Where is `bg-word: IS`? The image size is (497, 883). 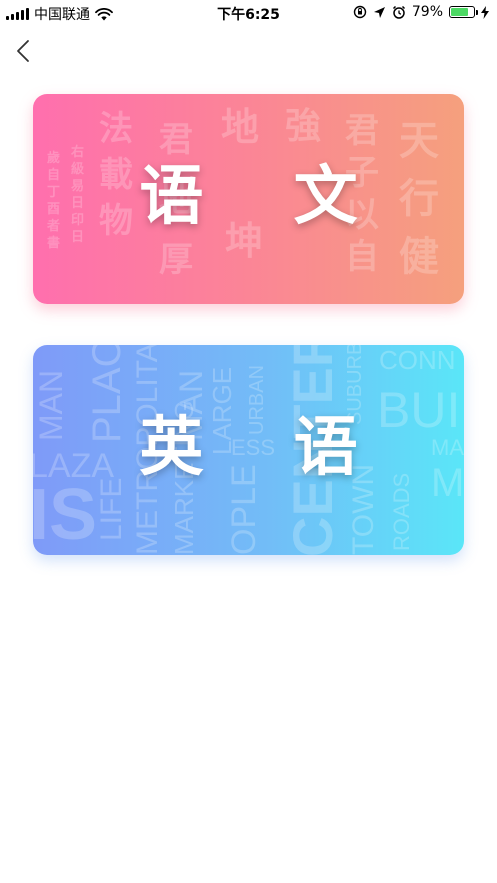 bg-word: IS is located at coordinates (65, 515).